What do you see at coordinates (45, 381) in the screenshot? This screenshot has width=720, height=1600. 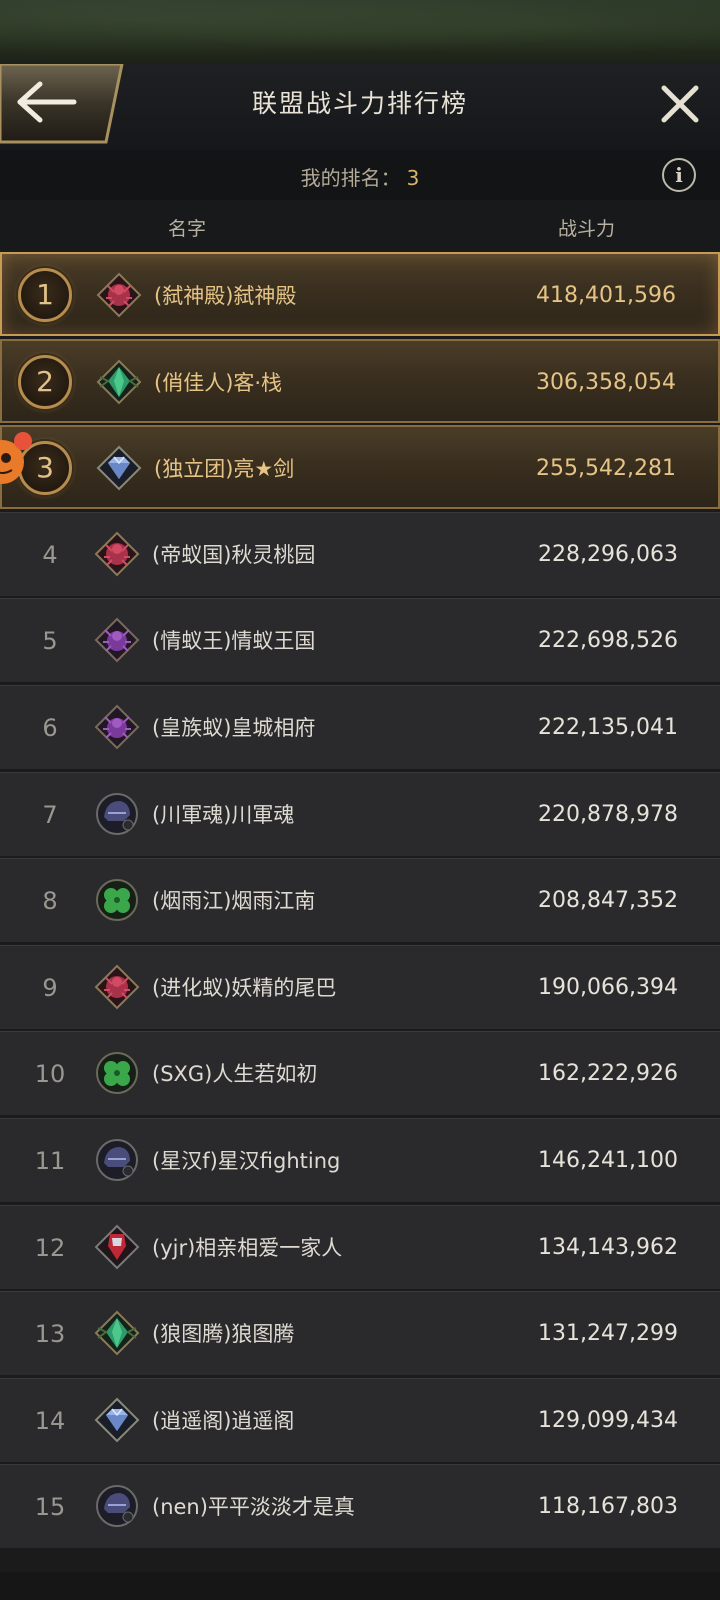 I see `rank-medal: 2` at bounding box center [45, 381].